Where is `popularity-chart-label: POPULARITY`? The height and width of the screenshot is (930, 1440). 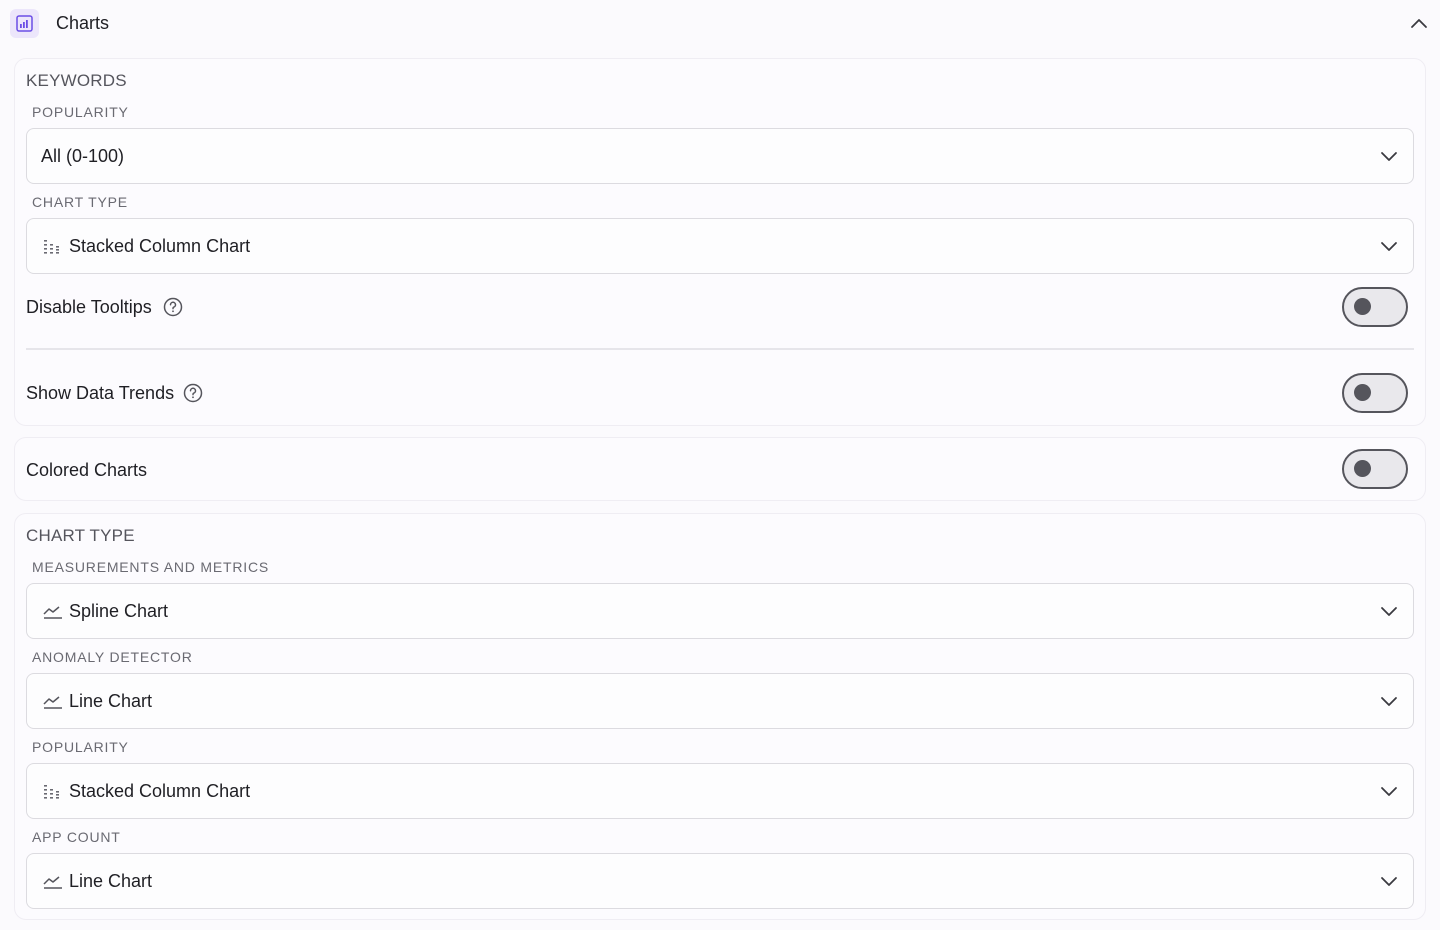 popularity-chart-label: POPULARITY is located at coordinates (80, 747).